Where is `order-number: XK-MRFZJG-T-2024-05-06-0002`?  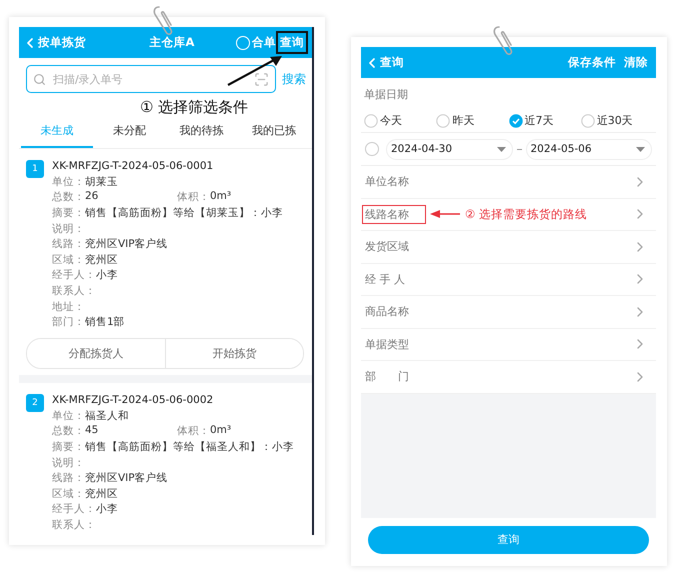
order-number: XK-MRFZJG-T-2024-05-06-0002 is located at coordinates (133, 400).